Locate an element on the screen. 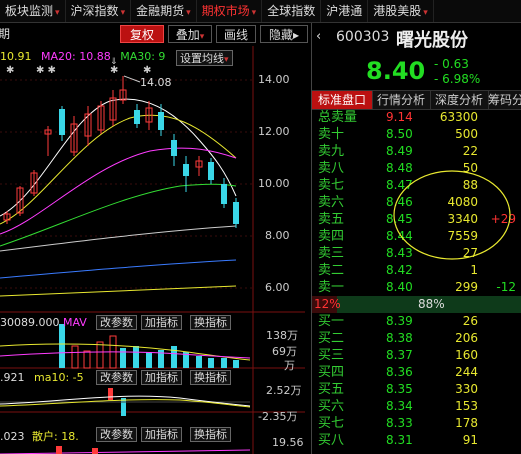 The height and width of the screenshot is (454, 521). price-axis-tick: 12.00 is located at coordinates (274, 131).